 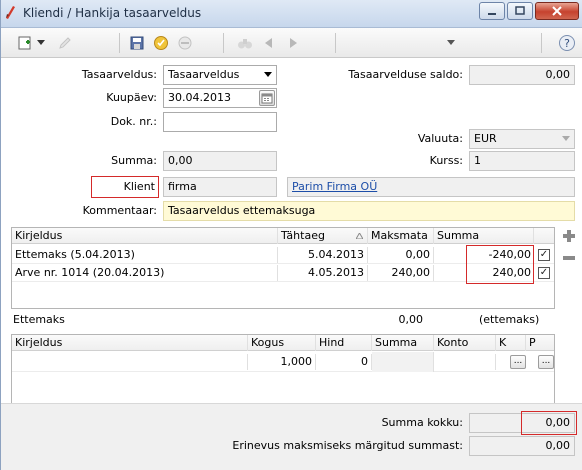 I want to click on help-button: ?, so click(x=567, y=43).